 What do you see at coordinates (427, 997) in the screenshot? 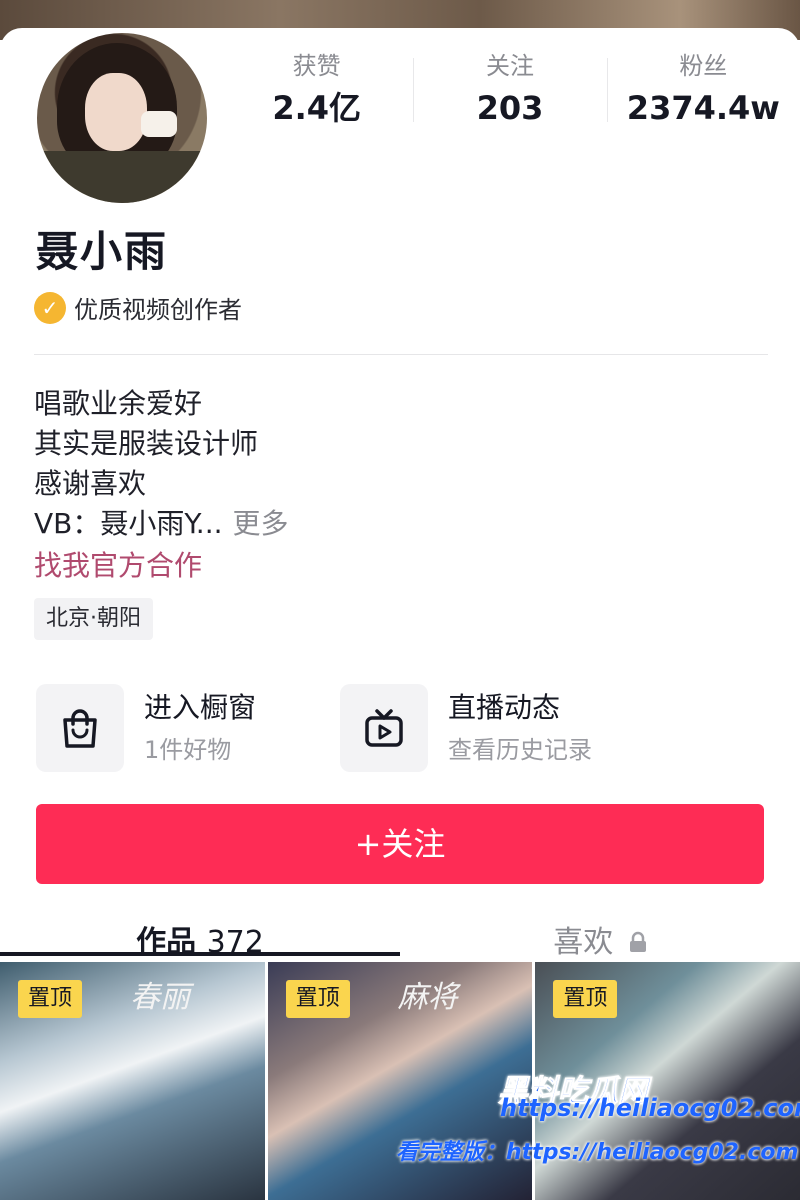
I see `video-title: 麻将` at bounding box center [427, 997].